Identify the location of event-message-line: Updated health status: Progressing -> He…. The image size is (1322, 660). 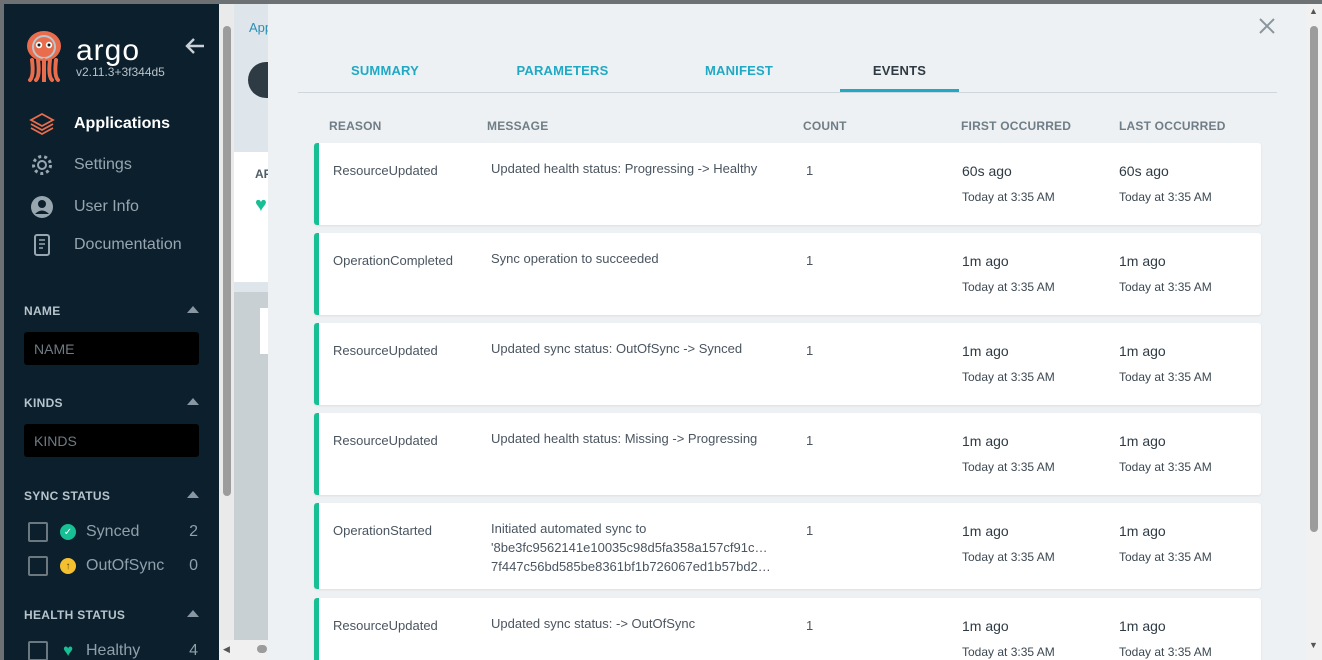
(624, 168).